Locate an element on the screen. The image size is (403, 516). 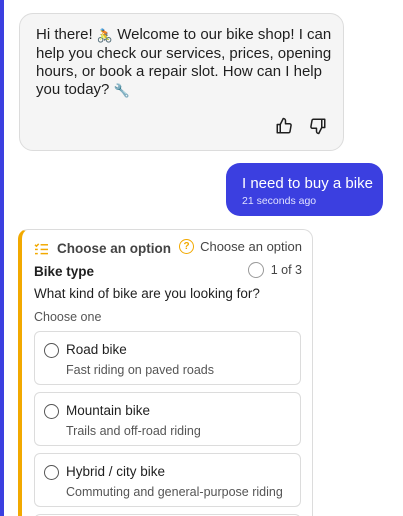
user-message-timestamp: 21 seconds ago is located at coordinates (279, 201).